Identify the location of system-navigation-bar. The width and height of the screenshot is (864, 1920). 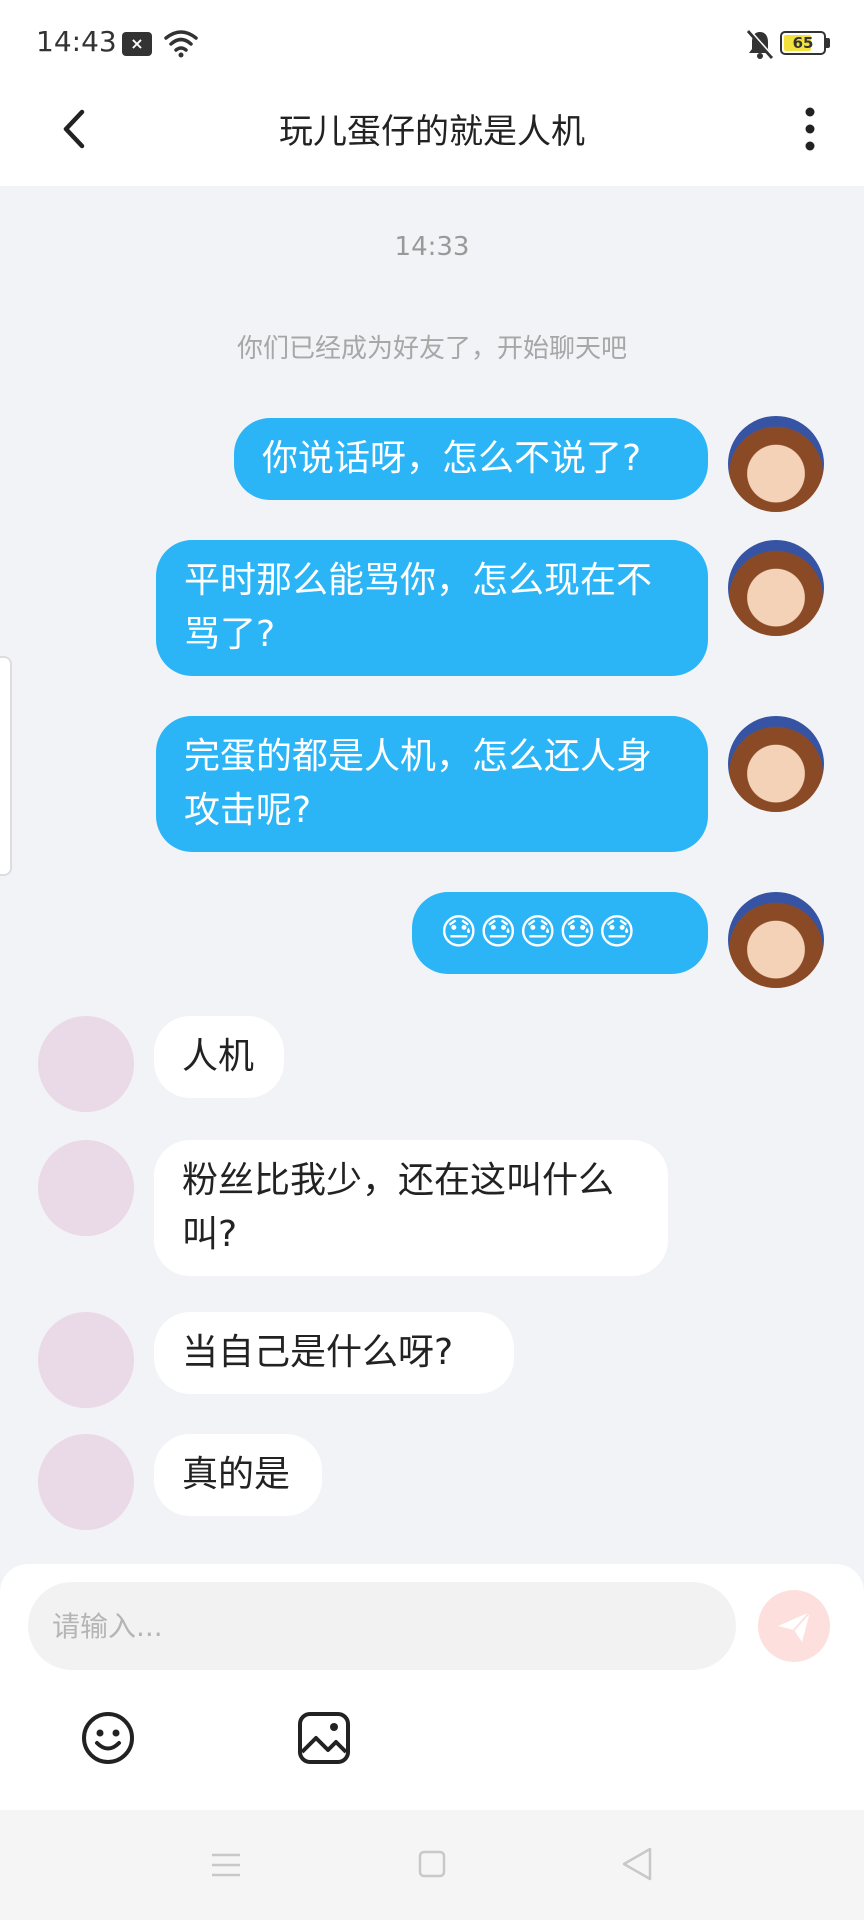
(432, 1865).